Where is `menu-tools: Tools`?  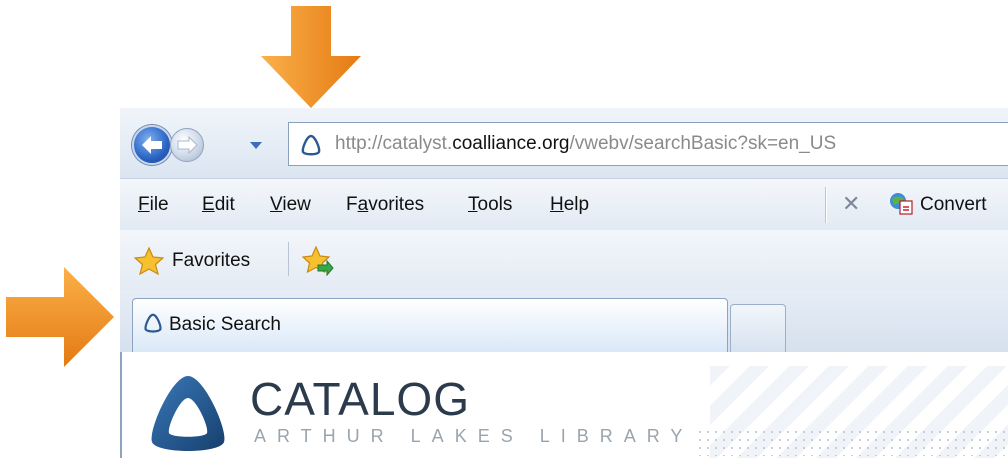 menu-tools: Tools is located at coordinates (490, 205).